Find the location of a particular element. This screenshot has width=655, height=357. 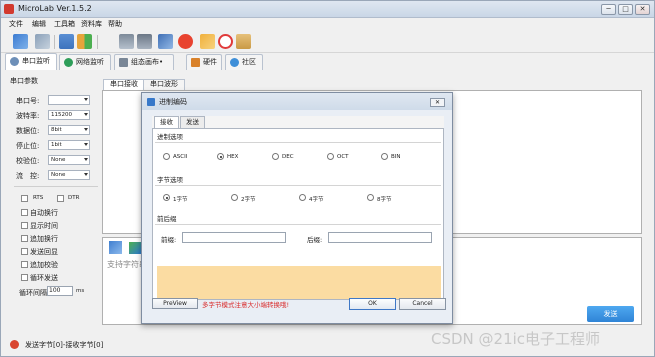

radio-bin is located at coordinates (384, 156).